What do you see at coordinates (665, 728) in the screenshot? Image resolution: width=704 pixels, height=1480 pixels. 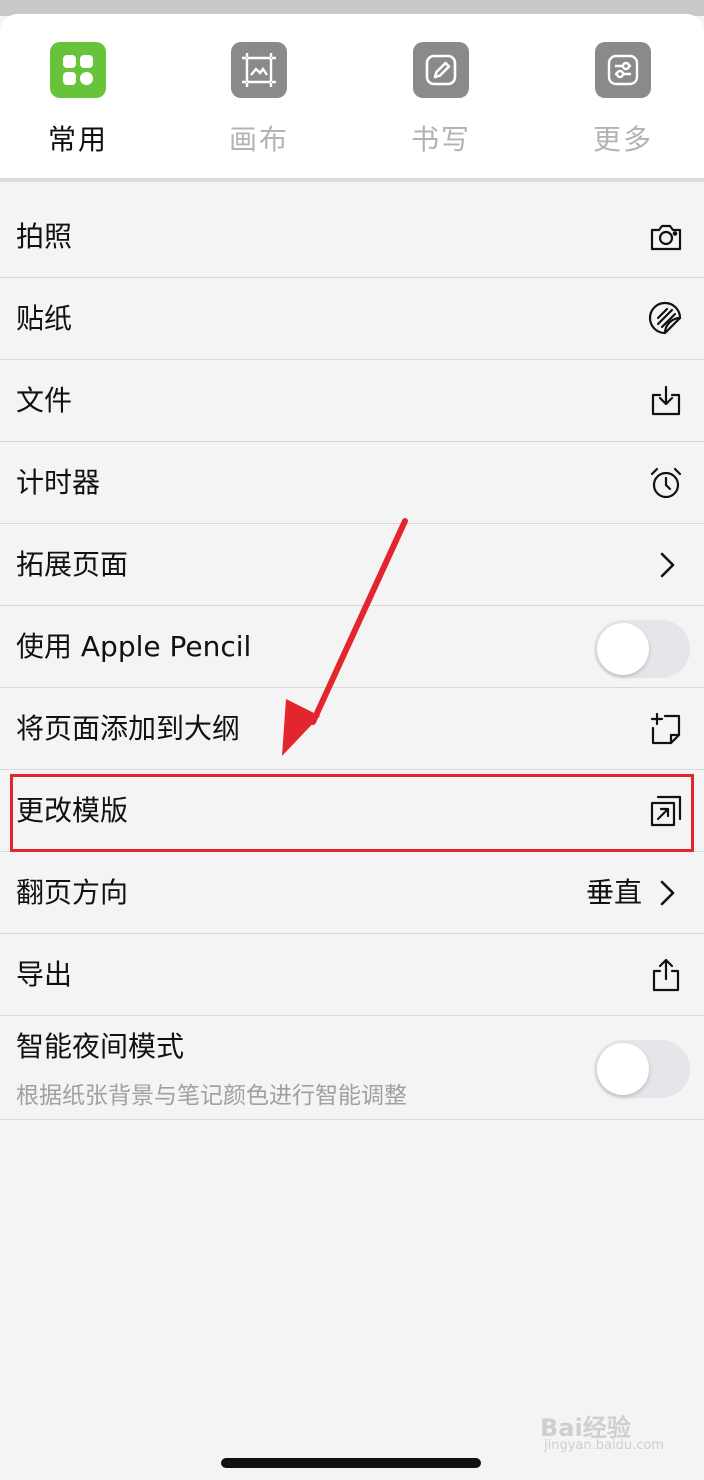 I see `add-outline-icon` at bounding box center [665, 728].